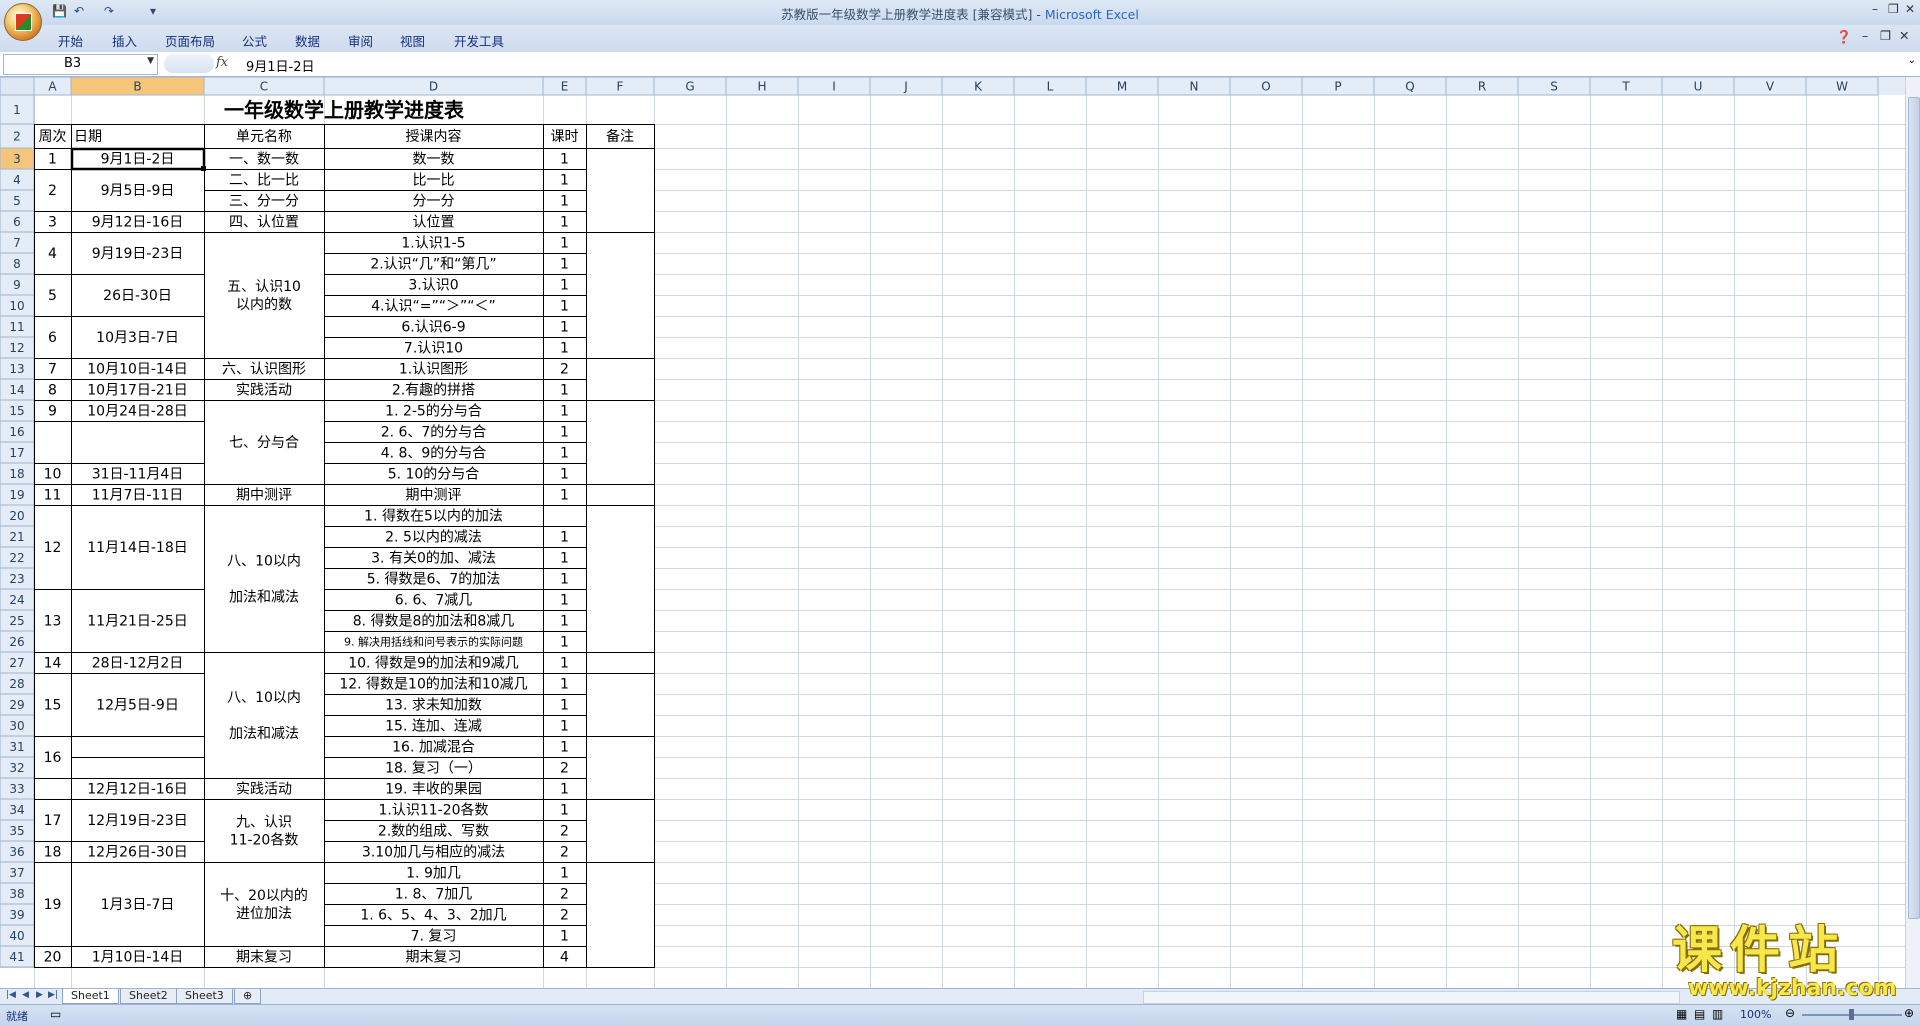 The width and height of the screenshot is (1920, 1026). I want to click on vertical-scroll-thumb, so click(1914, 508).